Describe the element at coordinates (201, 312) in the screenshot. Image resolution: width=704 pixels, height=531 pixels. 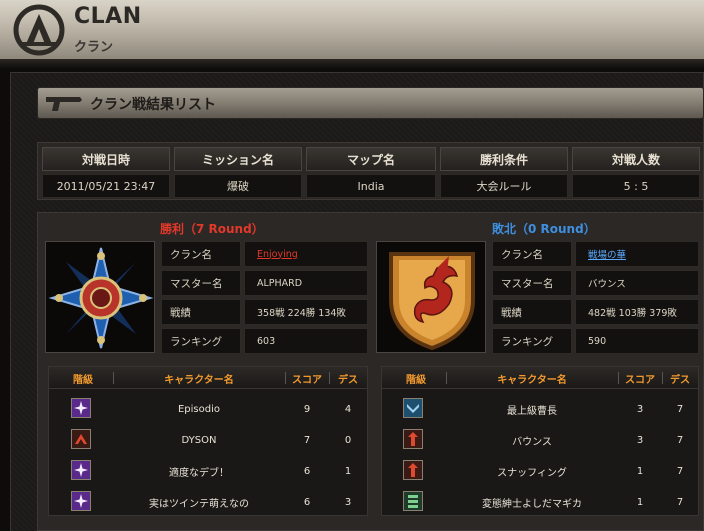
I see `winner-label-record: 戦績` at that location.